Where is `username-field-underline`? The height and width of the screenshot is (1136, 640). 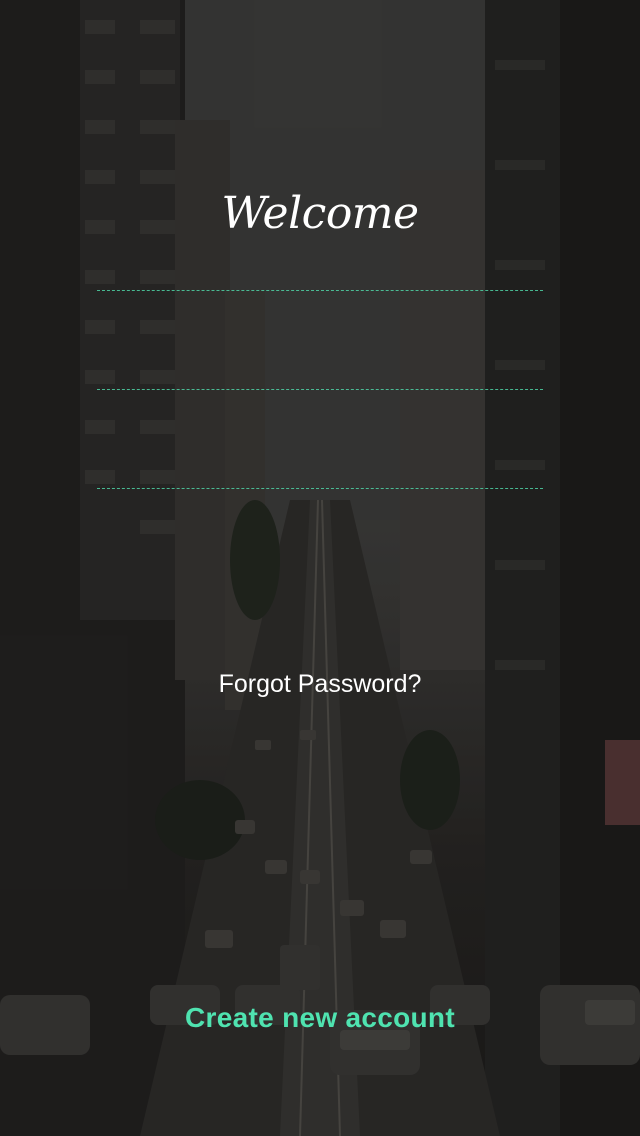 username-field-underline is located at coordinates (320, 290).